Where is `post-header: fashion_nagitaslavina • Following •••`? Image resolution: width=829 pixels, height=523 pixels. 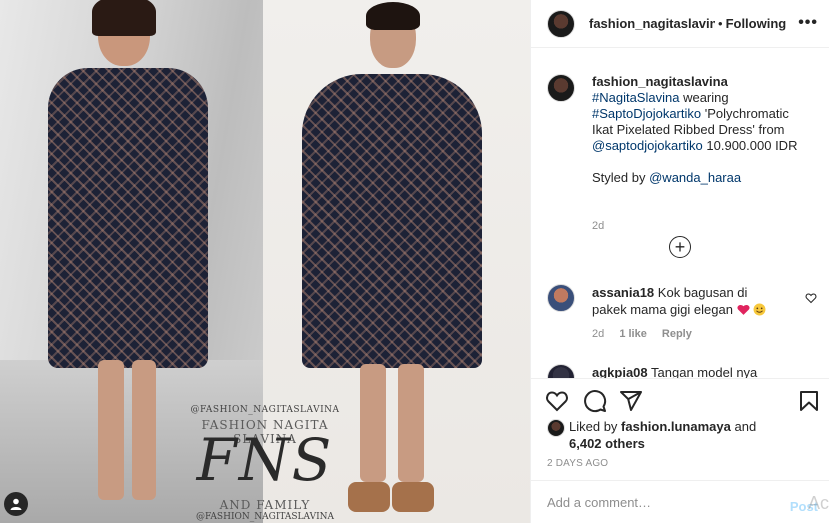 post-header: fashion_nagitaslavina • Following ••• is located at coordinates (680, 24).